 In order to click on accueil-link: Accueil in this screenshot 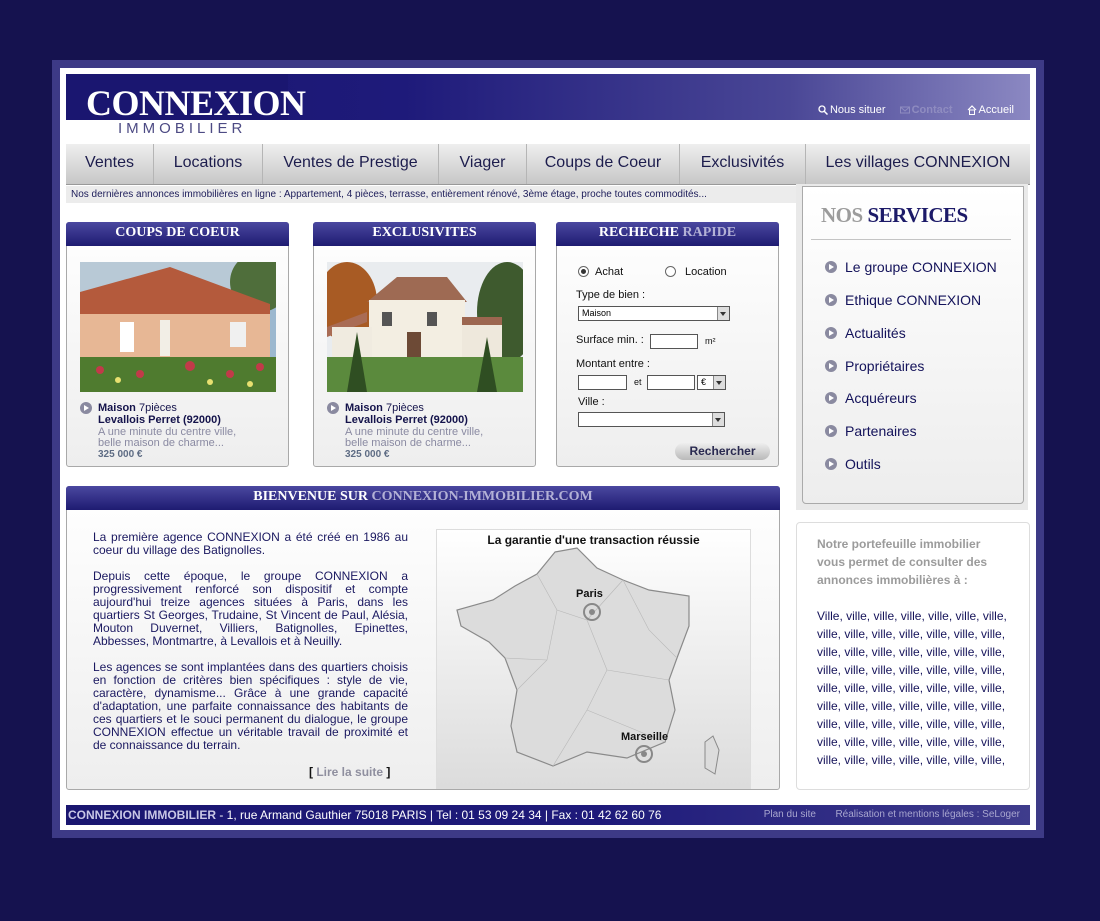, I will do `click(990, 110)`.